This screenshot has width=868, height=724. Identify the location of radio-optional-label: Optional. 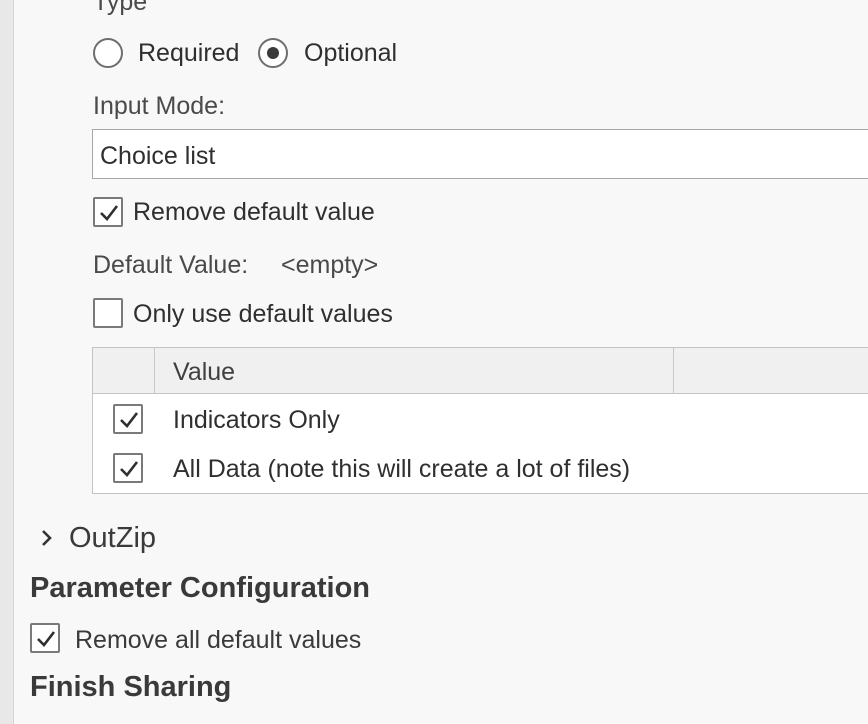
(351, 53).